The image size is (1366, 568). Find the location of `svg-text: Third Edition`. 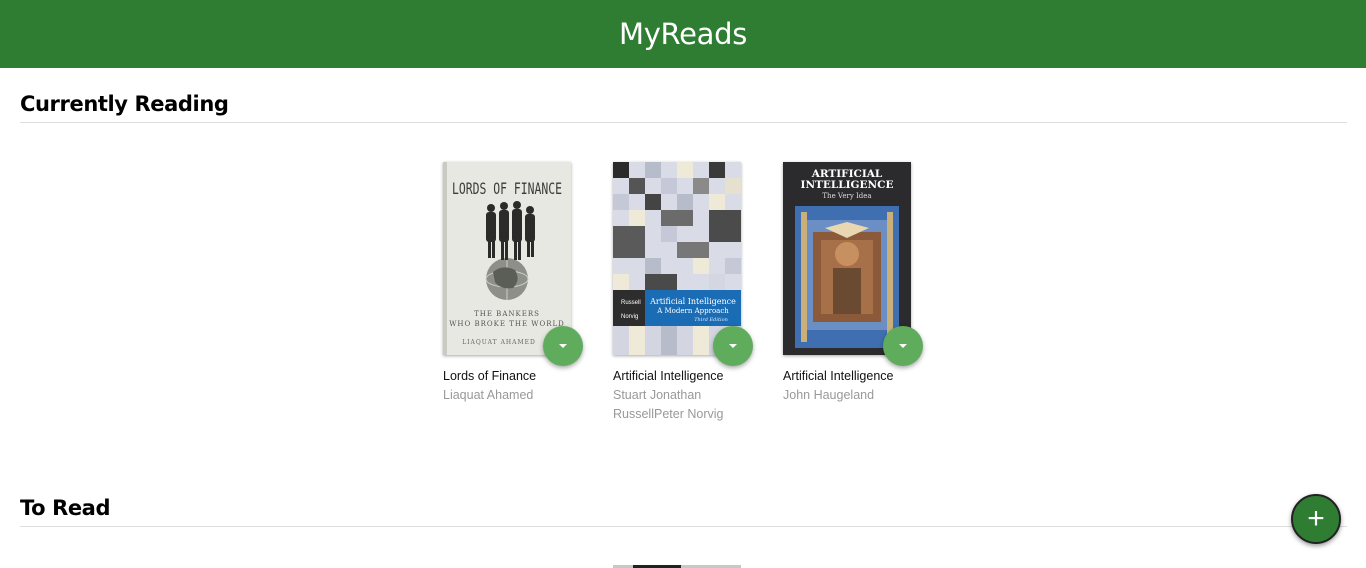

svg-text: Third Edition is located at coordinates (711, 320).